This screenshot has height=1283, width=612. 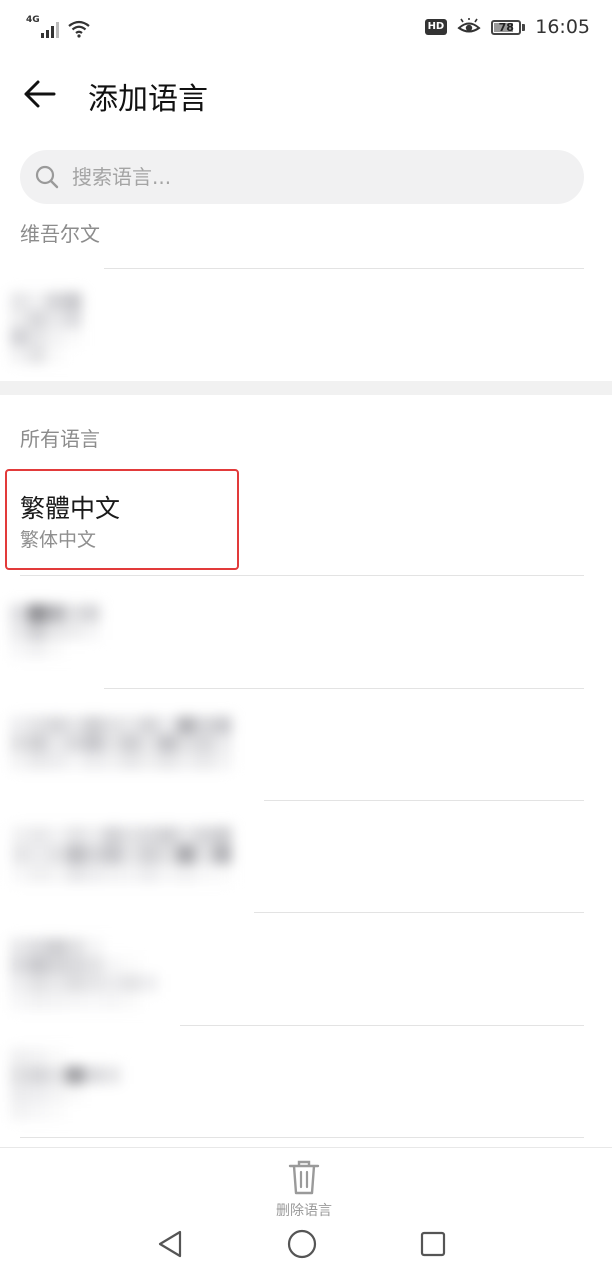 I want to click on search-bar, so click(x=302, y=177).